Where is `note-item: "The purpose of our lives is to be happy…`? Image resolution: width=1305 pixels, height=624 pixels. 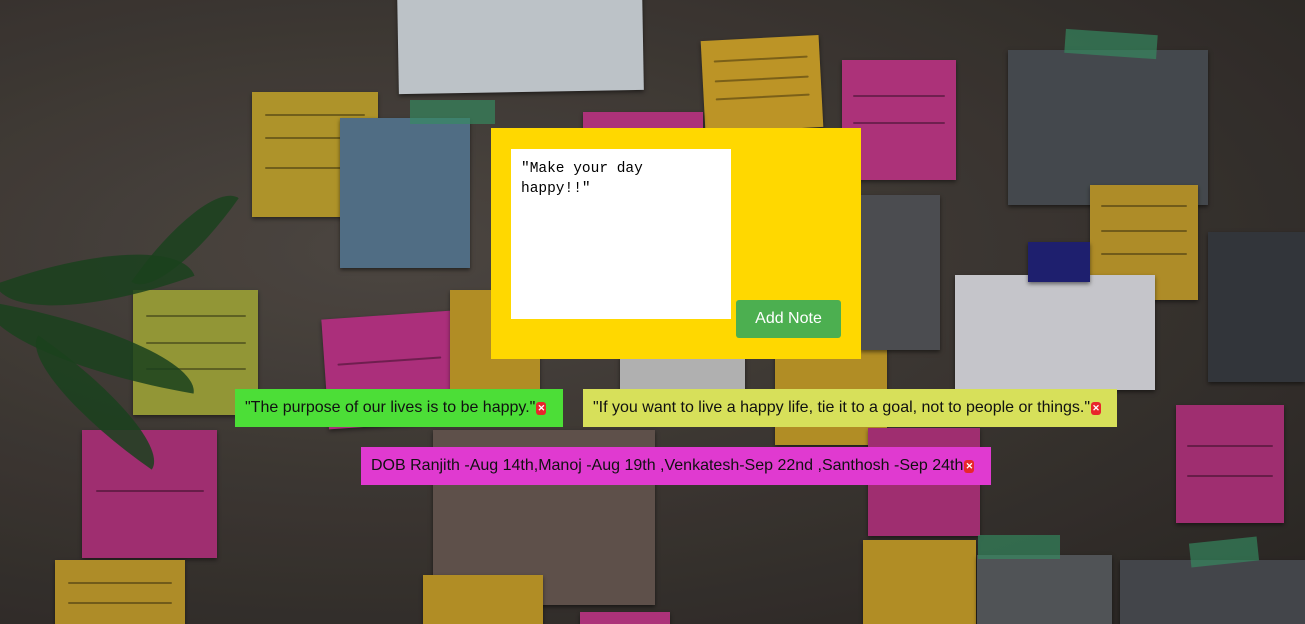
note-item: "The purpose of our lives is to be happy… is located at coordinates (399, 408).